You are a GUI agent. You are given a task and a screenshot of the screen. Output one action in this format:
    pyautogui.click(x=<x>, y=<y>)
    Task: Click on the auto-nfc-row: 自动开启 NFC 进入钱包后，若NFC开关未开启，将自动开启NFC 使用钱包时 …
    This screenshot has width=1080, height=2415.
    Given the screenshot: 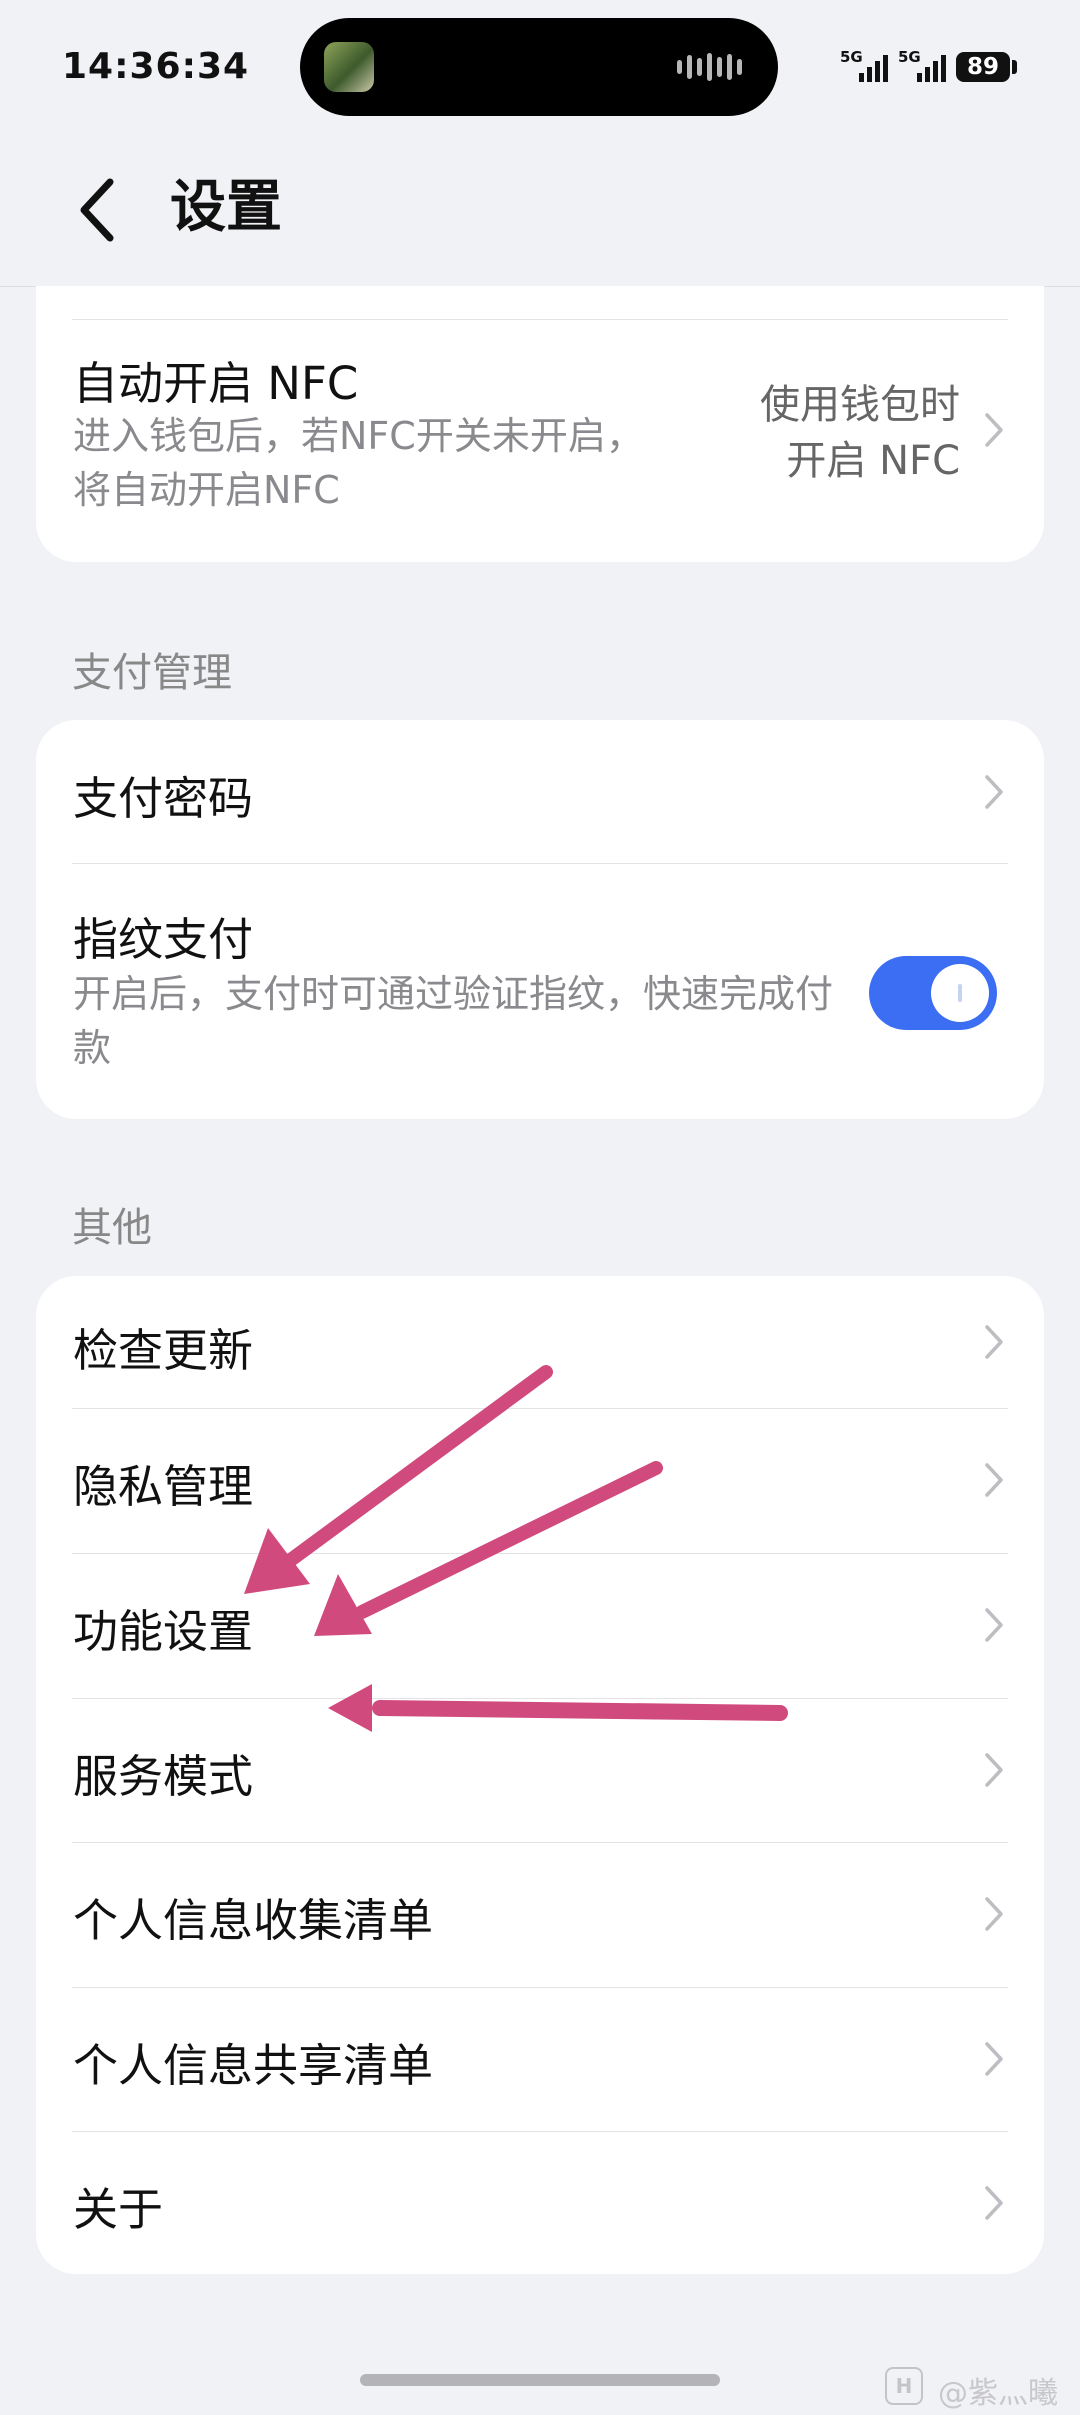 What is the action you would take?
    pyautogui.click(x=540, y=440)
    